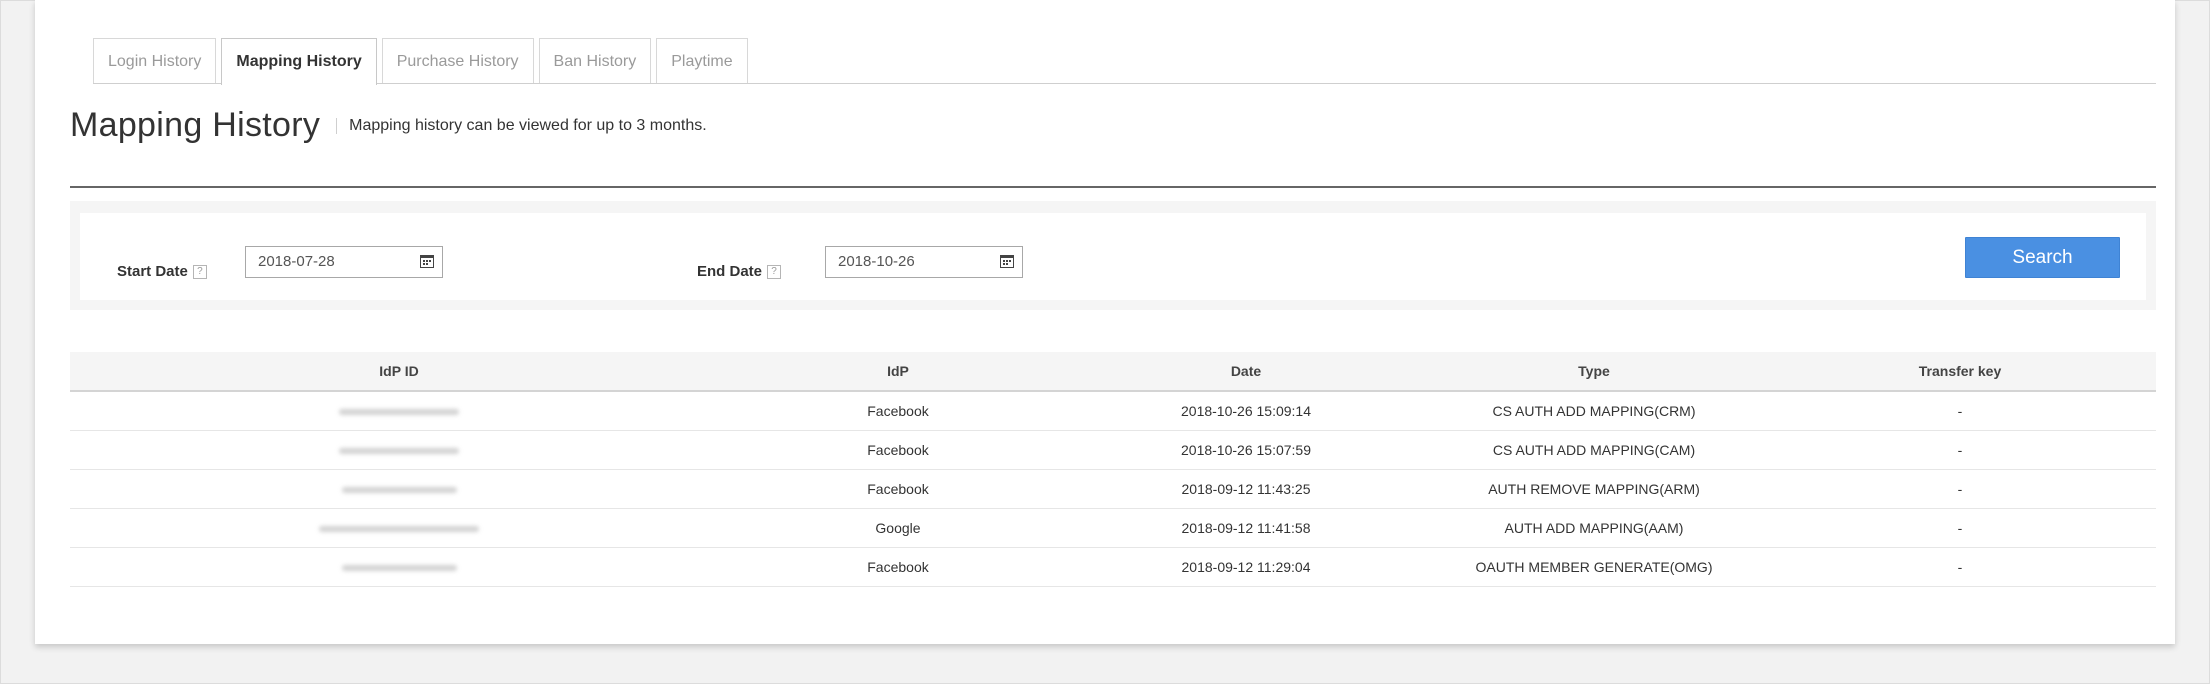 The width and height of the screenshot is (2210, 684). Describe the element at coordinates (1594, 567) in the screenshot. I see `type-cell: OAUTH MEMBER GENERATE(OMG)` at that location.